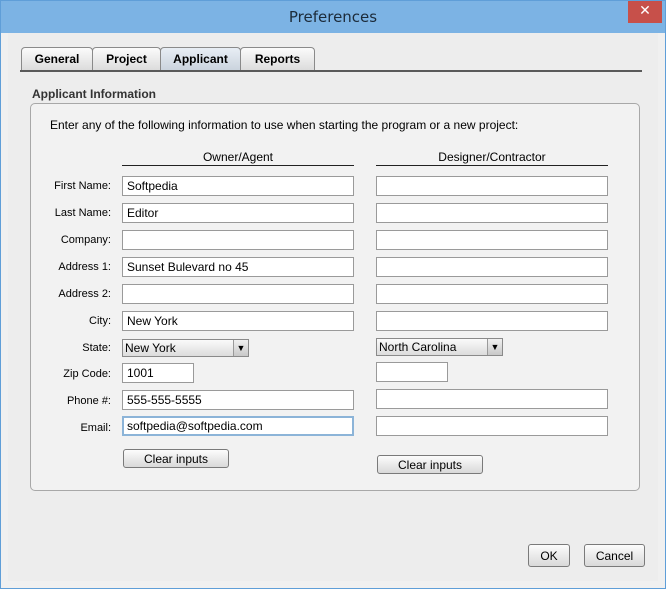 Image resolution: width=666 pixels, height=589 pixels. What do you see at coordinates (82, 213) in the screenshot?
I see `last-name-label: Last Name:` at bounding box center [82, 213].